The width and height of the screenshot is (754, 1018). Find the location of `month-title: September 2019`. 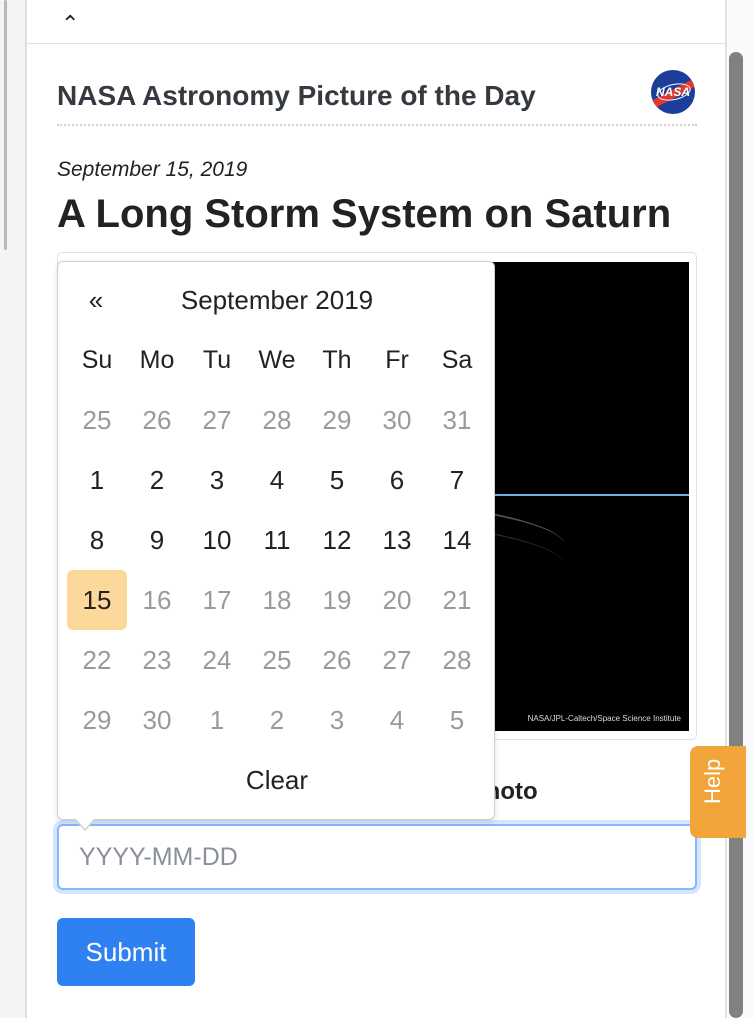

month-title: September 2019 is located at coordinates (277, 300).